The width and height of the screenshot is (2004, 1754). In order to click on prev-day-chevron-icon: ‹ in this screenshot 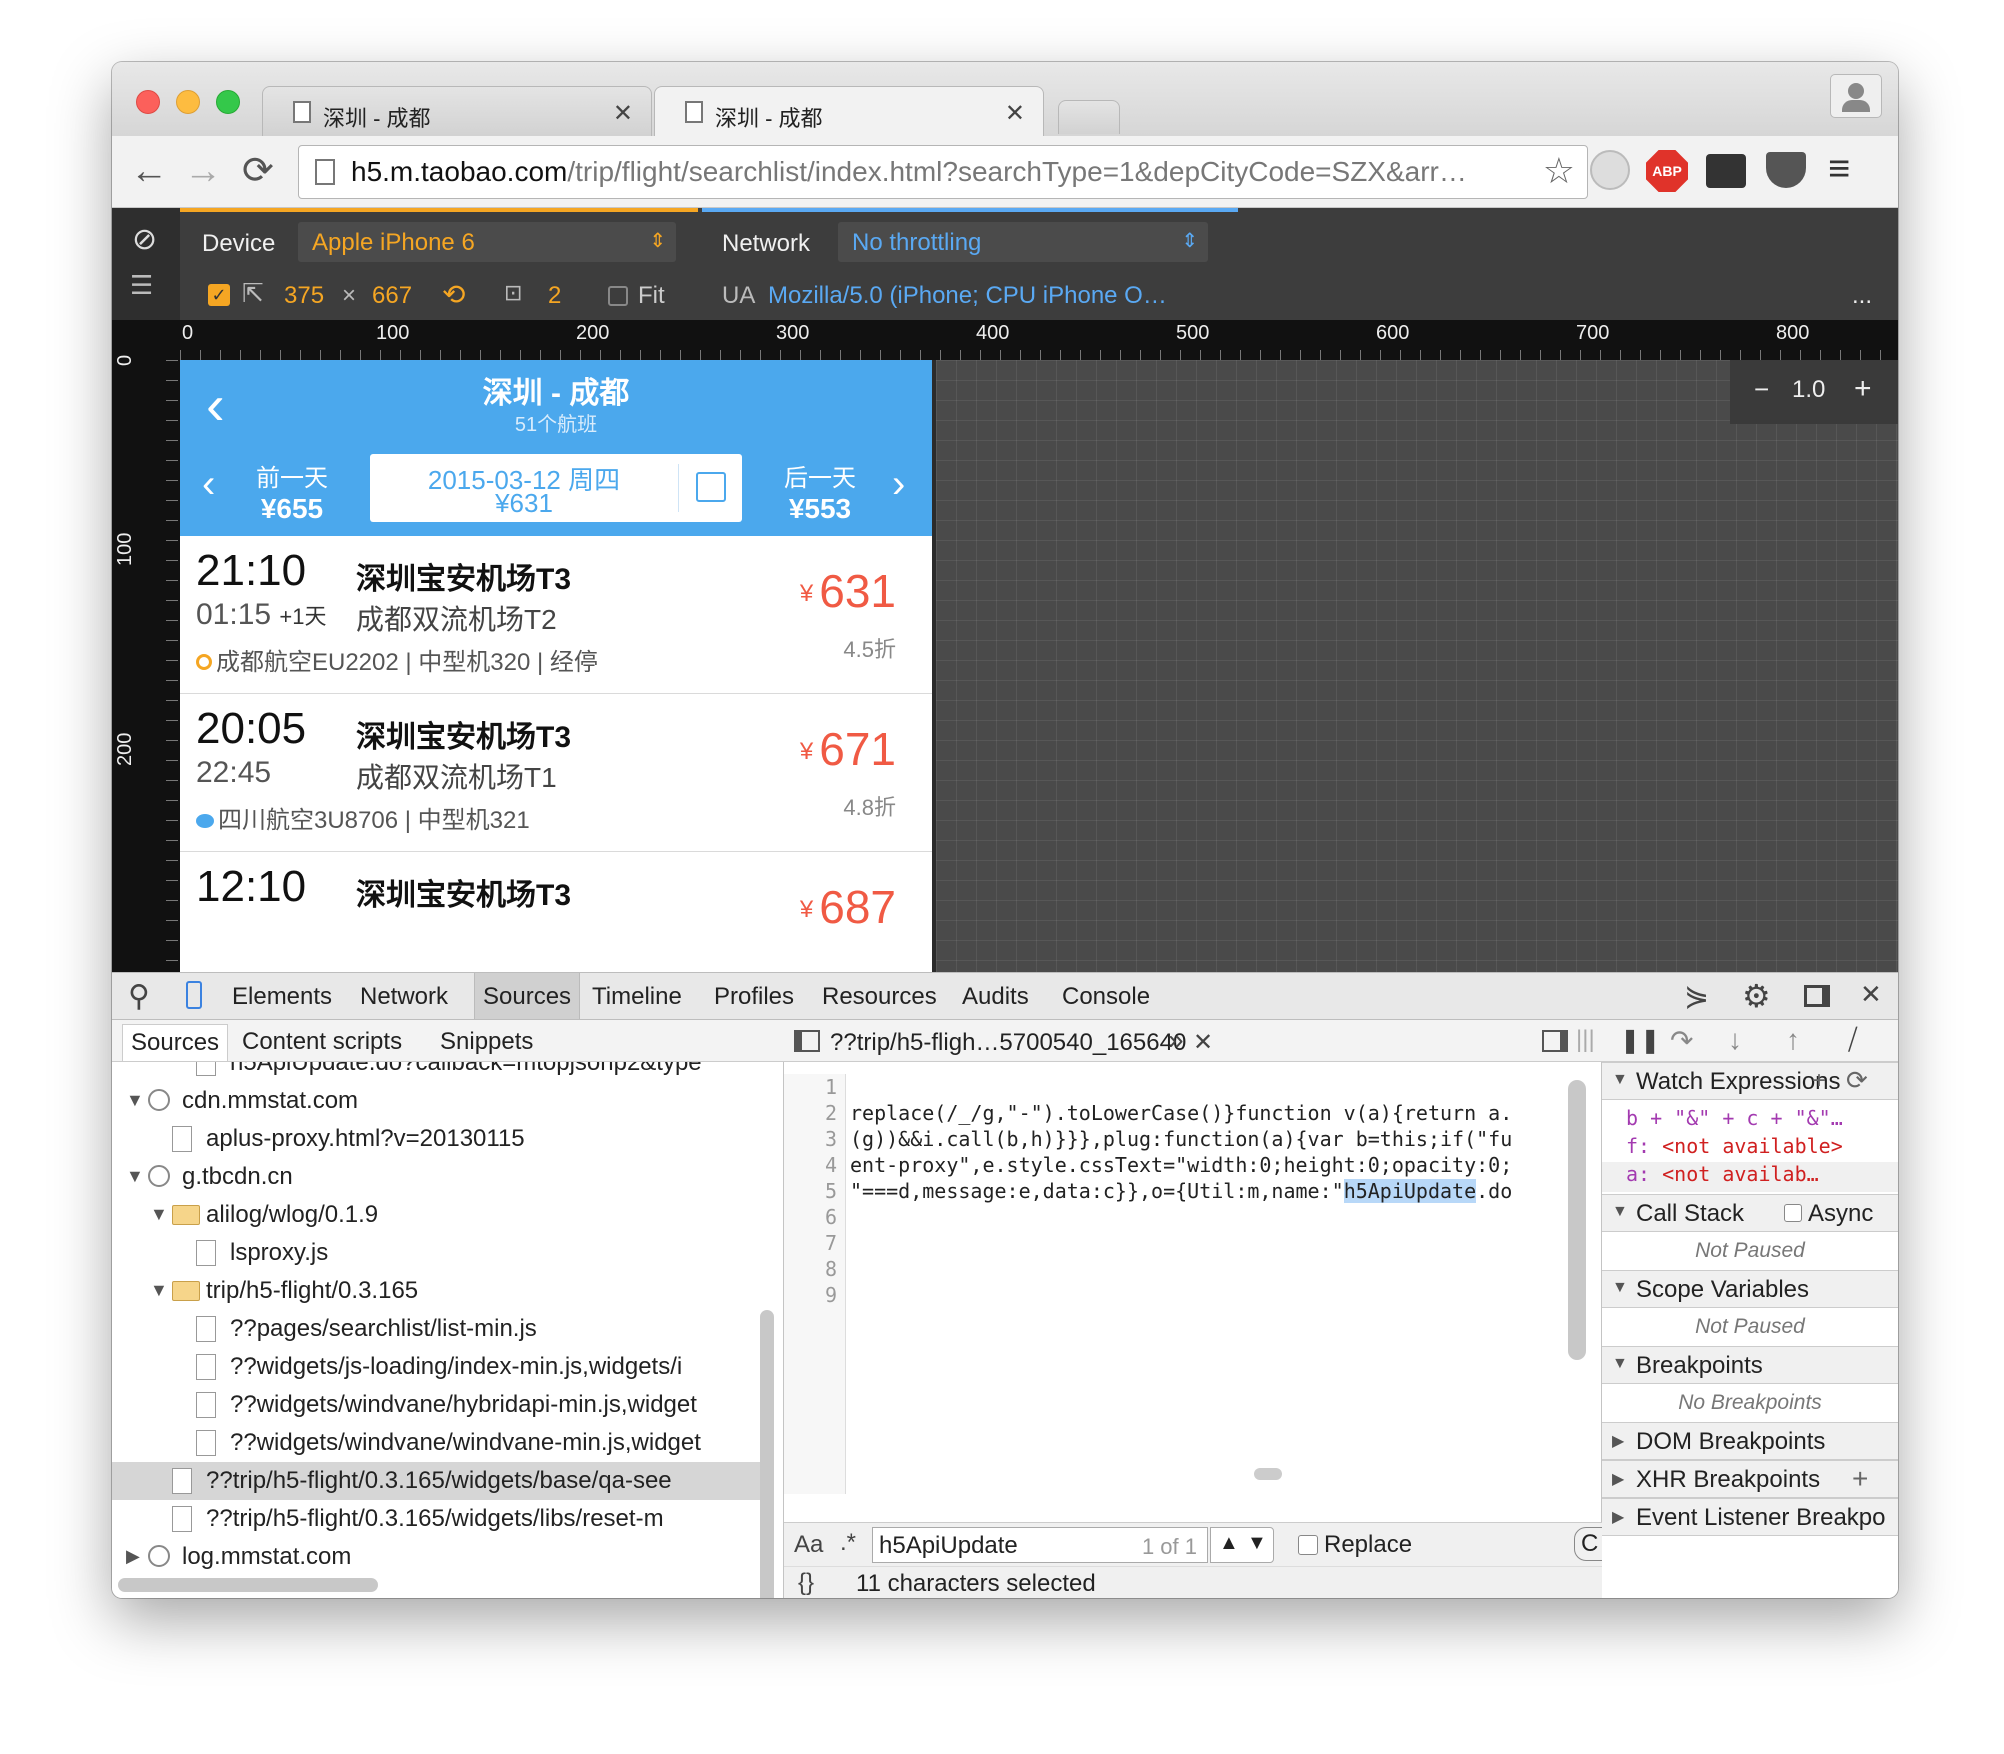, I will do `click(208, 484)`.